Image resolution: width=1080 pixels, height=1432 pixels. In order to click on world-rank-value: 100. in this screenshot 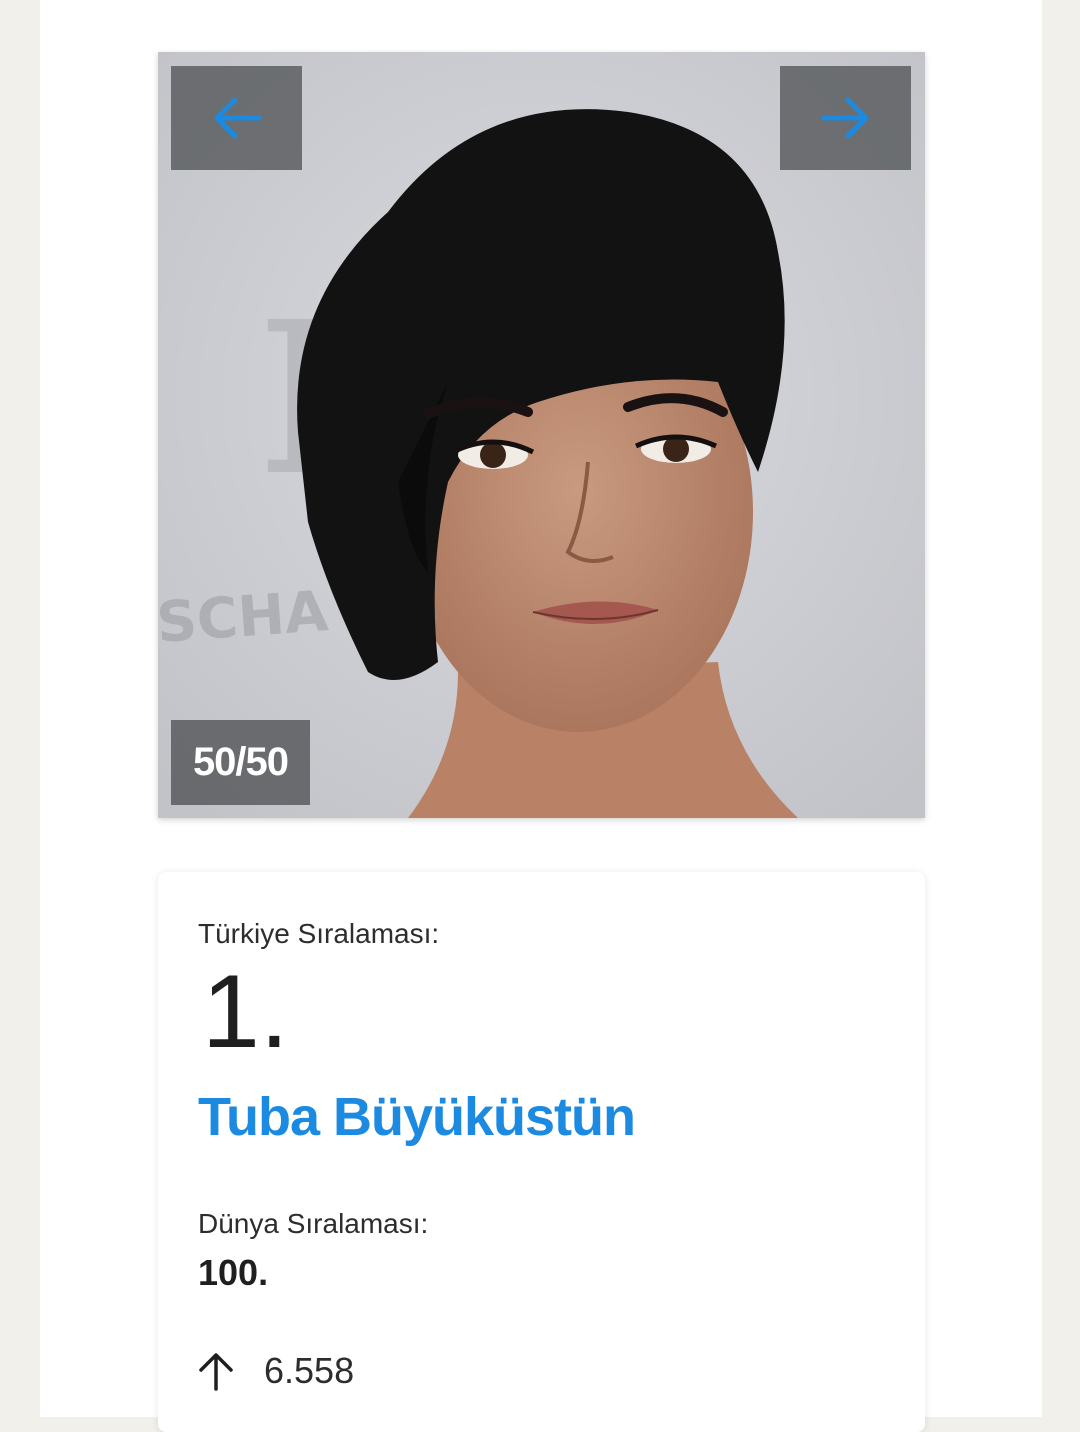, I will do `click(233, 1272)`.